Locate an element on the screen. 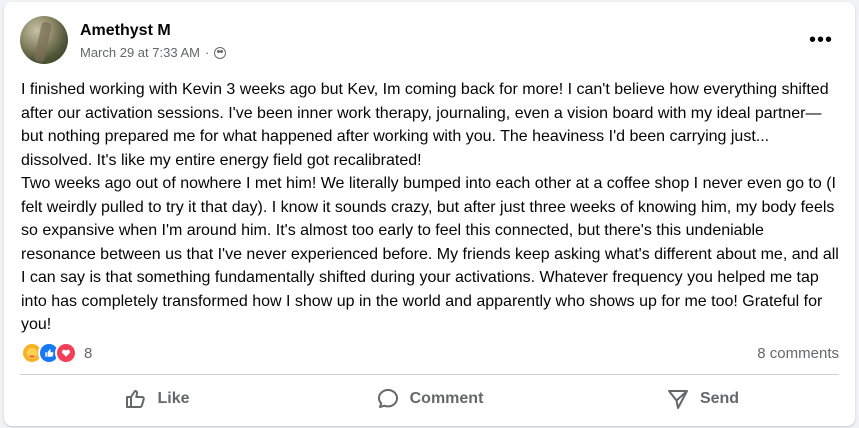 The height and width of the screenshot is (428, 859). author-name: Amethyst M is located at coordinates (125, 31).